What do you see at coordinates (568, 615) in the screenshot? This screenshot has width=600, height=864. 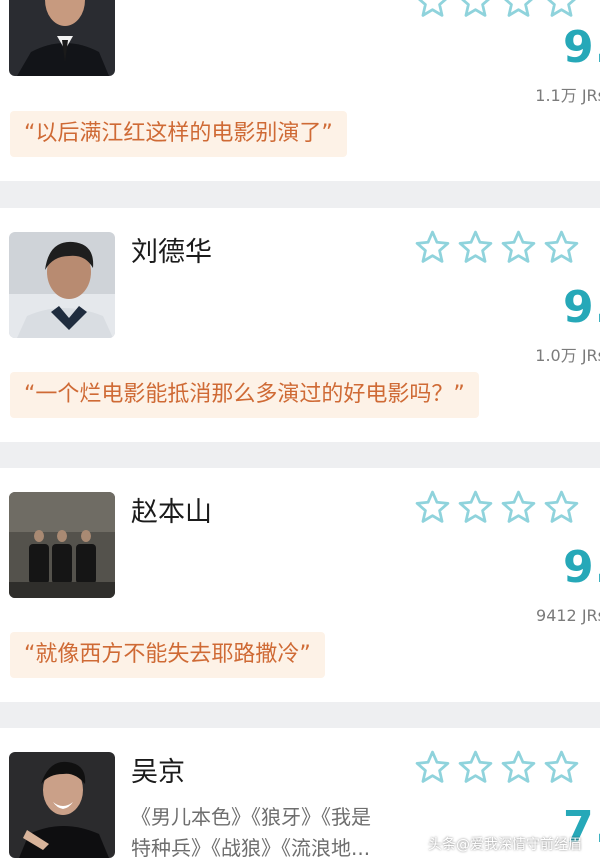 I see `vote-count: 9412 JRs评` at bounding box center [568, 615].